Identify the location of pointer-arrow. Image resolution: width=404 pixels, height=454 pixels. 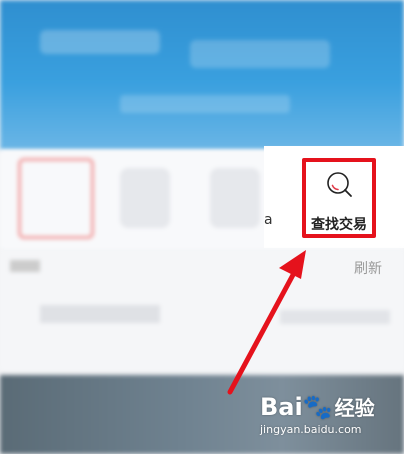
(266, 322).